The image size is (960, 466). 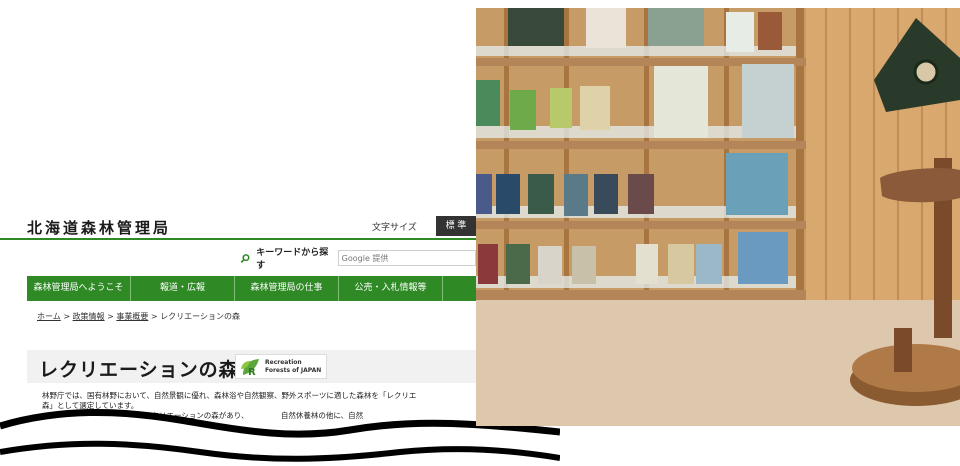 I want to click on badge-text: Recreation Forests of JAPAN, so click(x=293, y=367).